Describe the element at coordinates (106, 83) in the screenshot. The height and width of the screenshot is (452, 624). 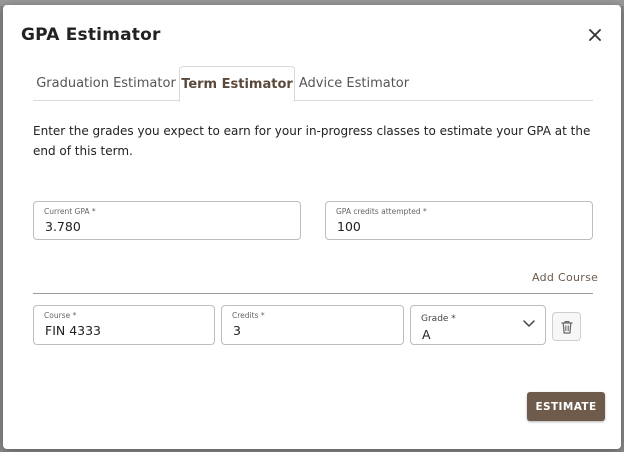
I see `tab-graduation-estimator: Graduation Estimator` at that location.